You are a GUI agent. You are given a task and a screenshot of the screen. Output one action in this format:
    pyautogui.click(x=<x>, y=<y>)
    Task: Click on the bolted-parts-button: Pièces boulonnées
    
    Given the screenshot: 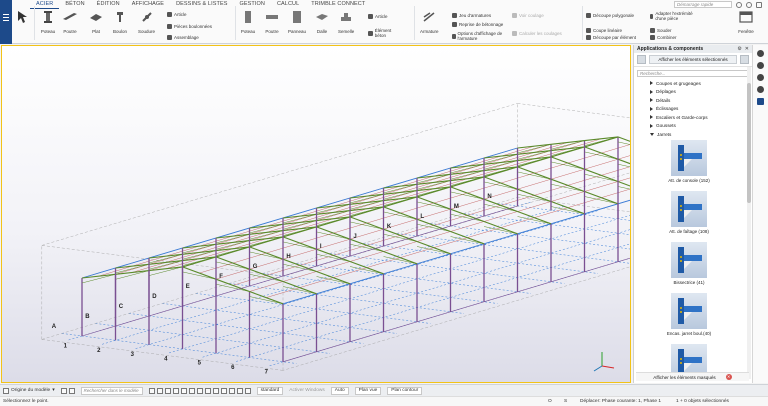 What is the action you would take?
    pyautogui.click(x=189, y=26)
    